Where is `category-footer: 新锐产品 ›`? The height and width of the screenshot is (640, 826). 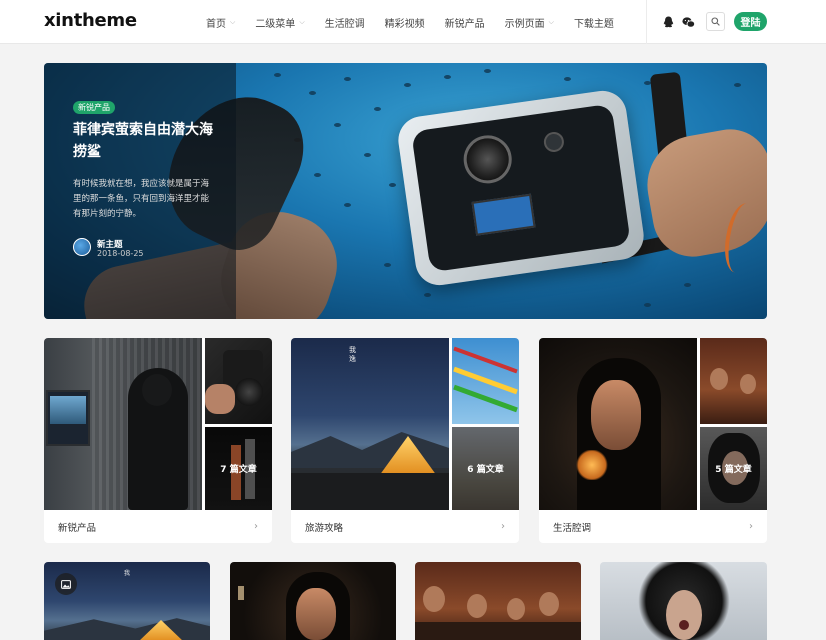 category-footer: 新锐产品 › is located at coordinates (158, 526).